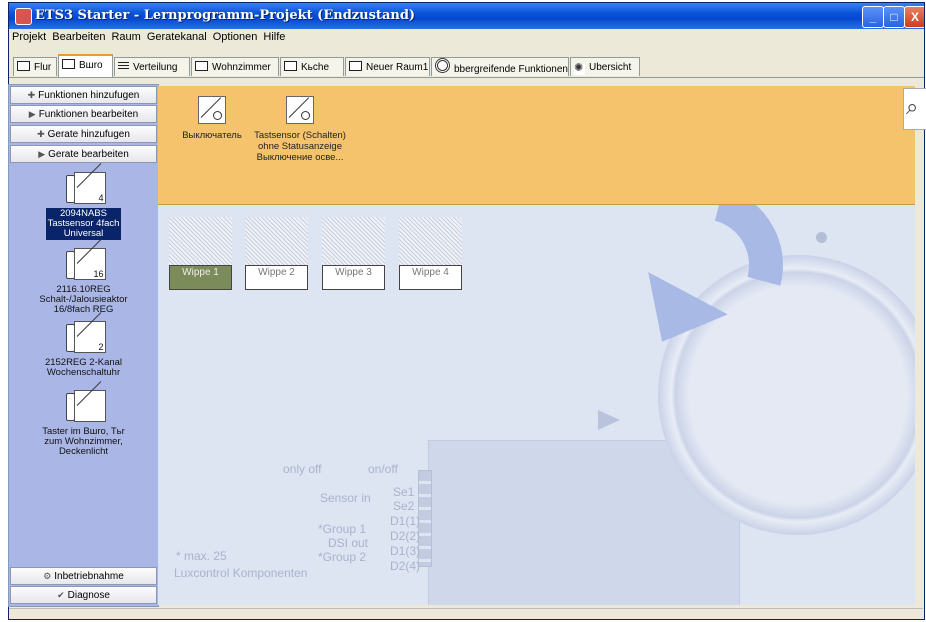 The width and height of the screenshot is (926, 622). What do you see at coordinates (85, 65) in the screenshot?
I see `tab-buero: Bшro` at bounding box center [85, 65].